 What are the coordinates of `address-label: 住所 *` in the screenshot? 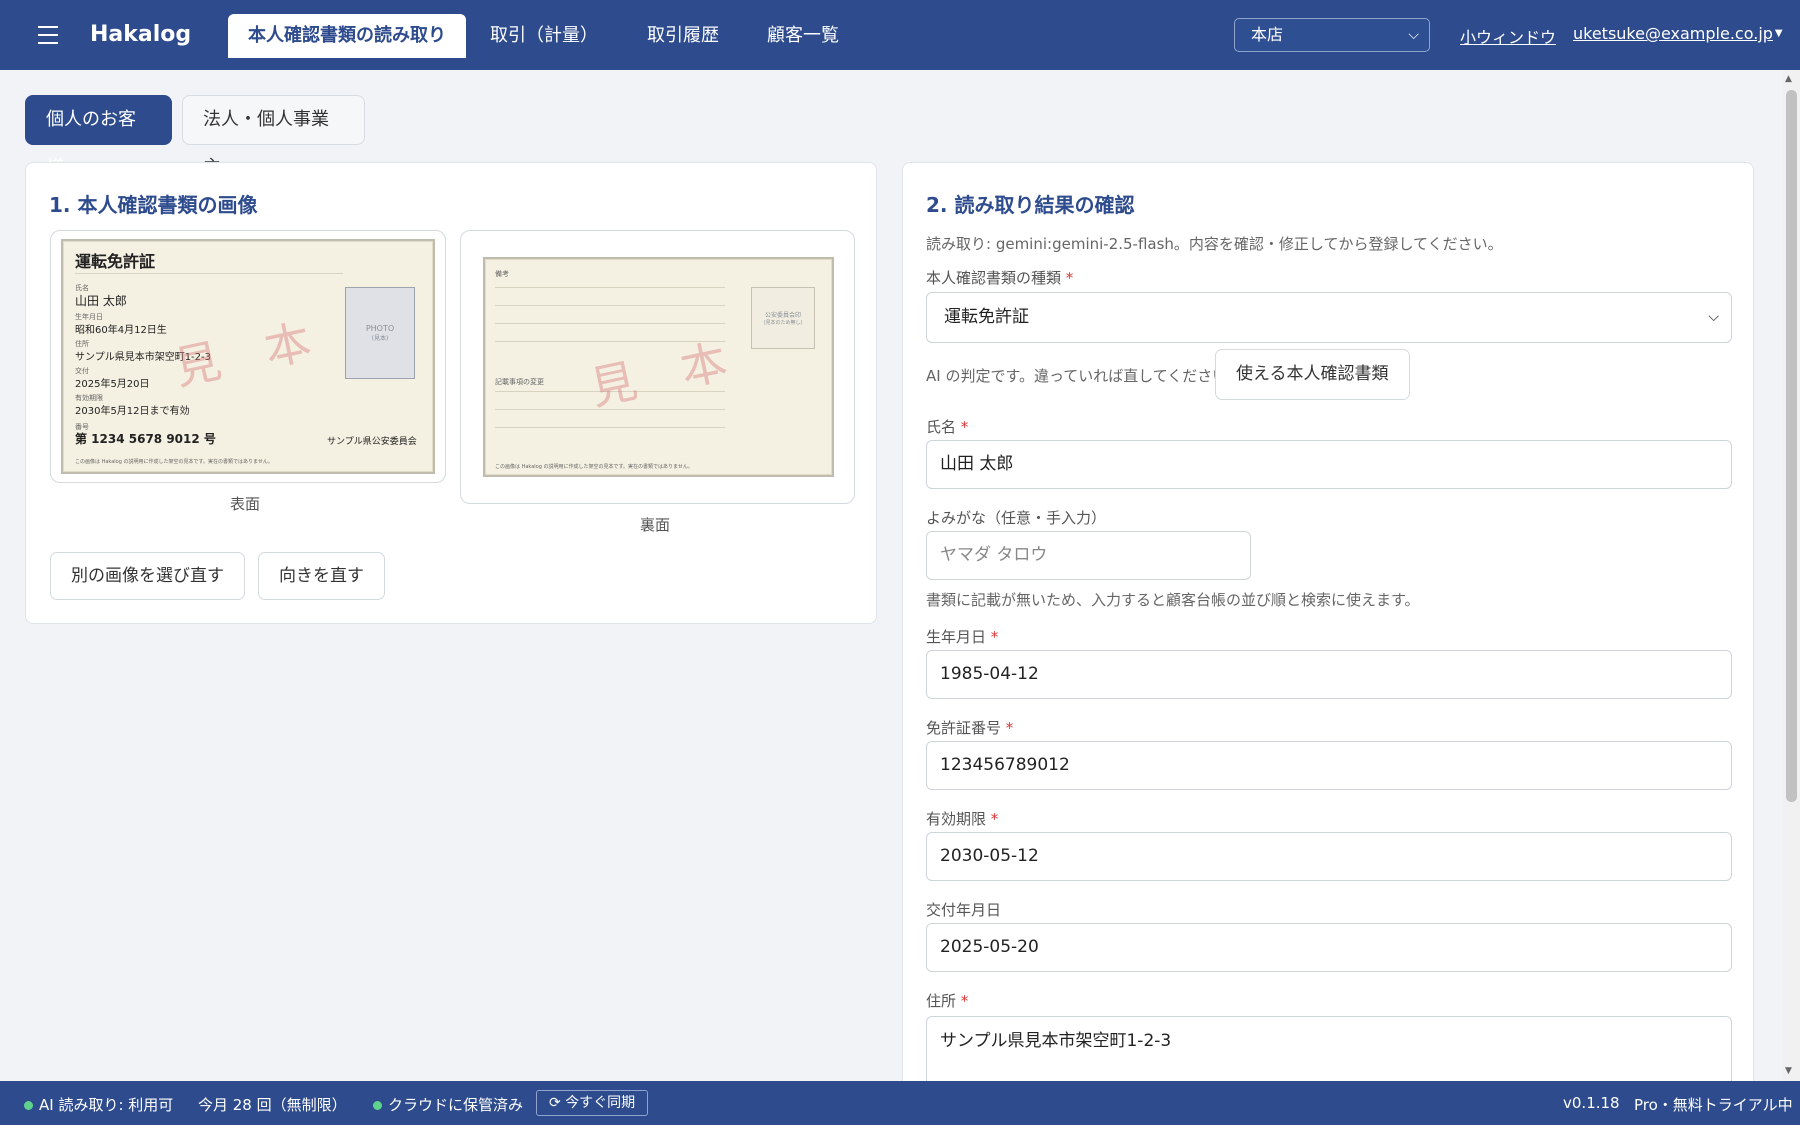 It's located at (947, 1000).